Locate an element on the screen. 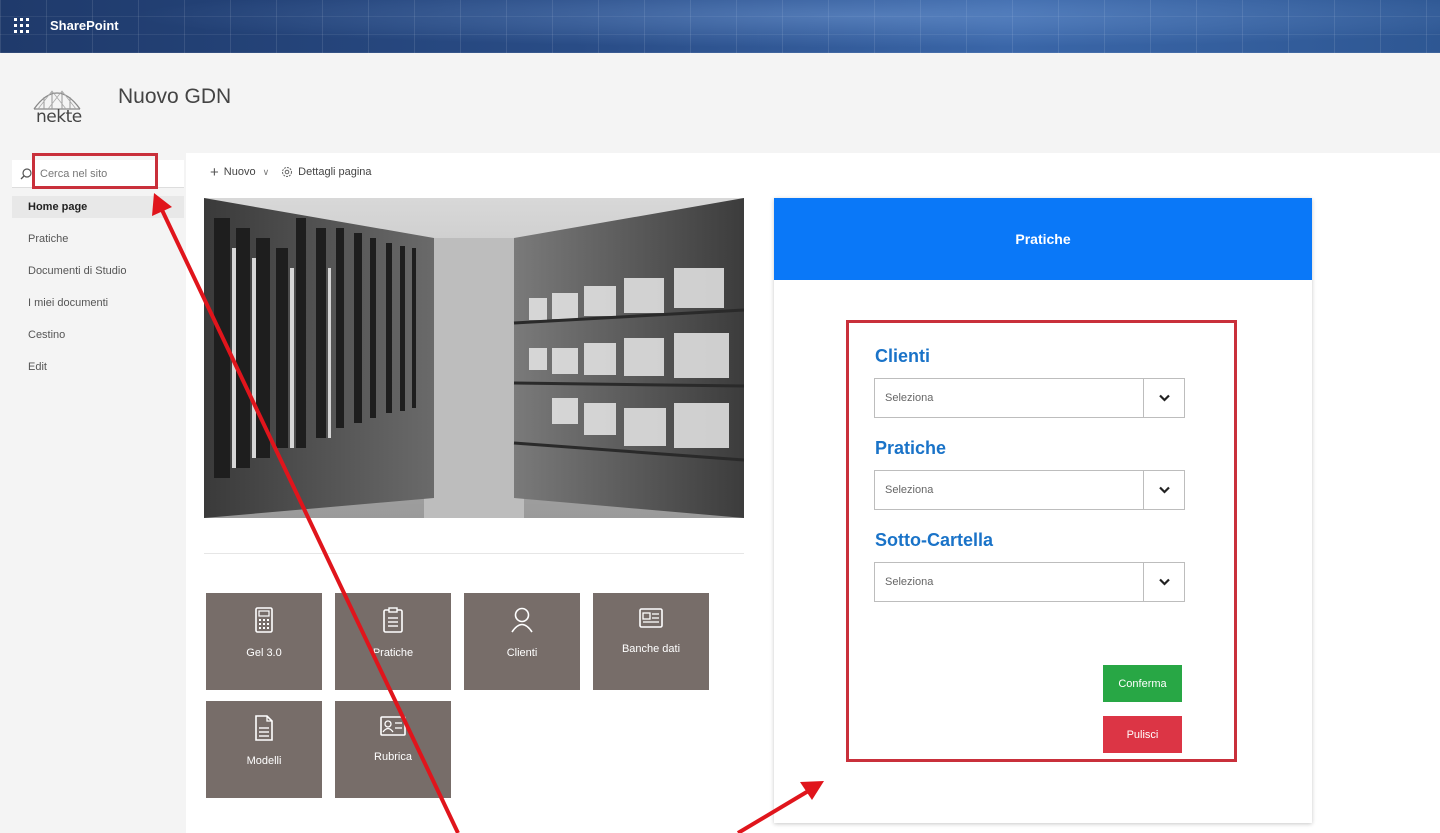  pratiche-label: Pratiche is located at coordinates (911, 448).